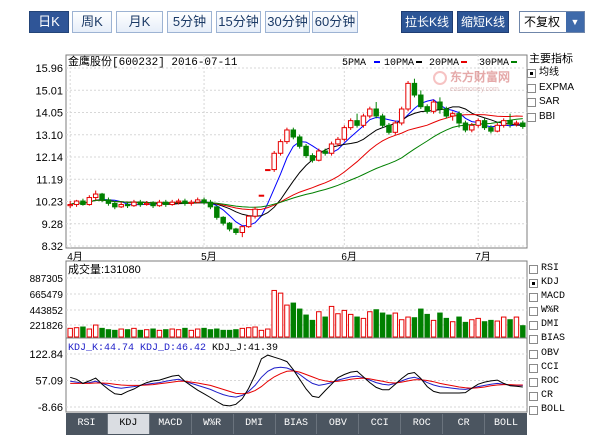 This screenshot has height=440, width=597. Describe the element at coordinates (480, 76) in the screenshot. I see `watermark-text: 东方财富网` at that location.